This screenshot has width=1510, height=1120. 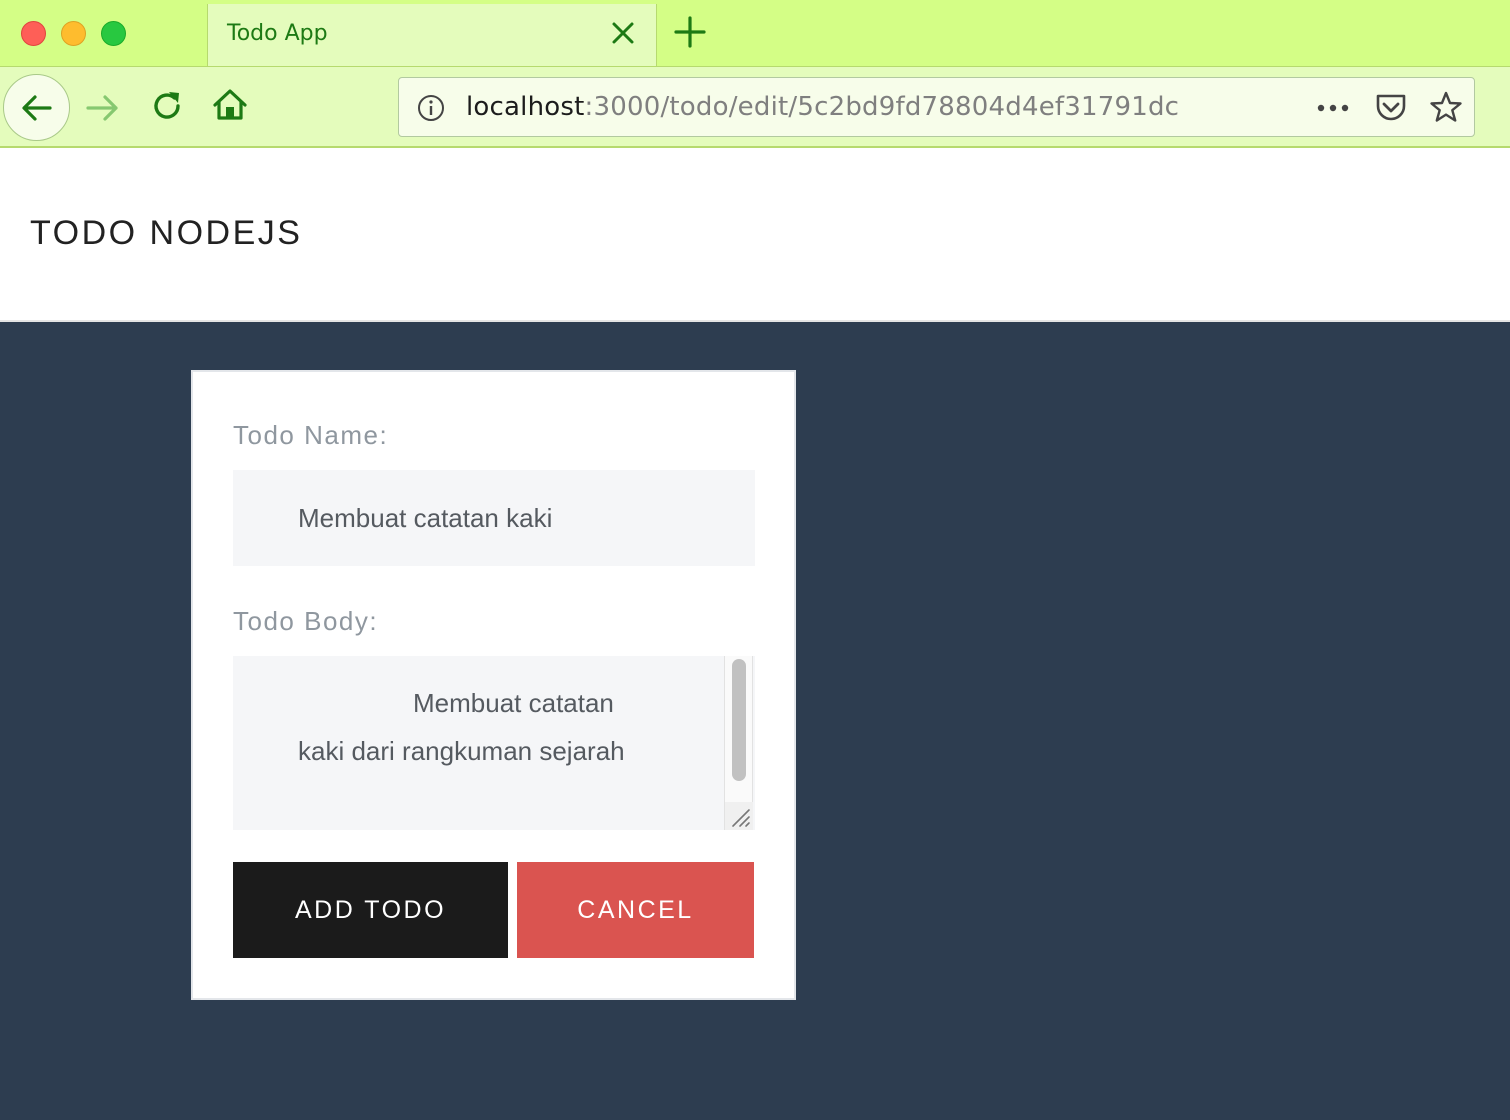 I want to click on browser-tab-active: Todo App, so click(x=432, y=35).